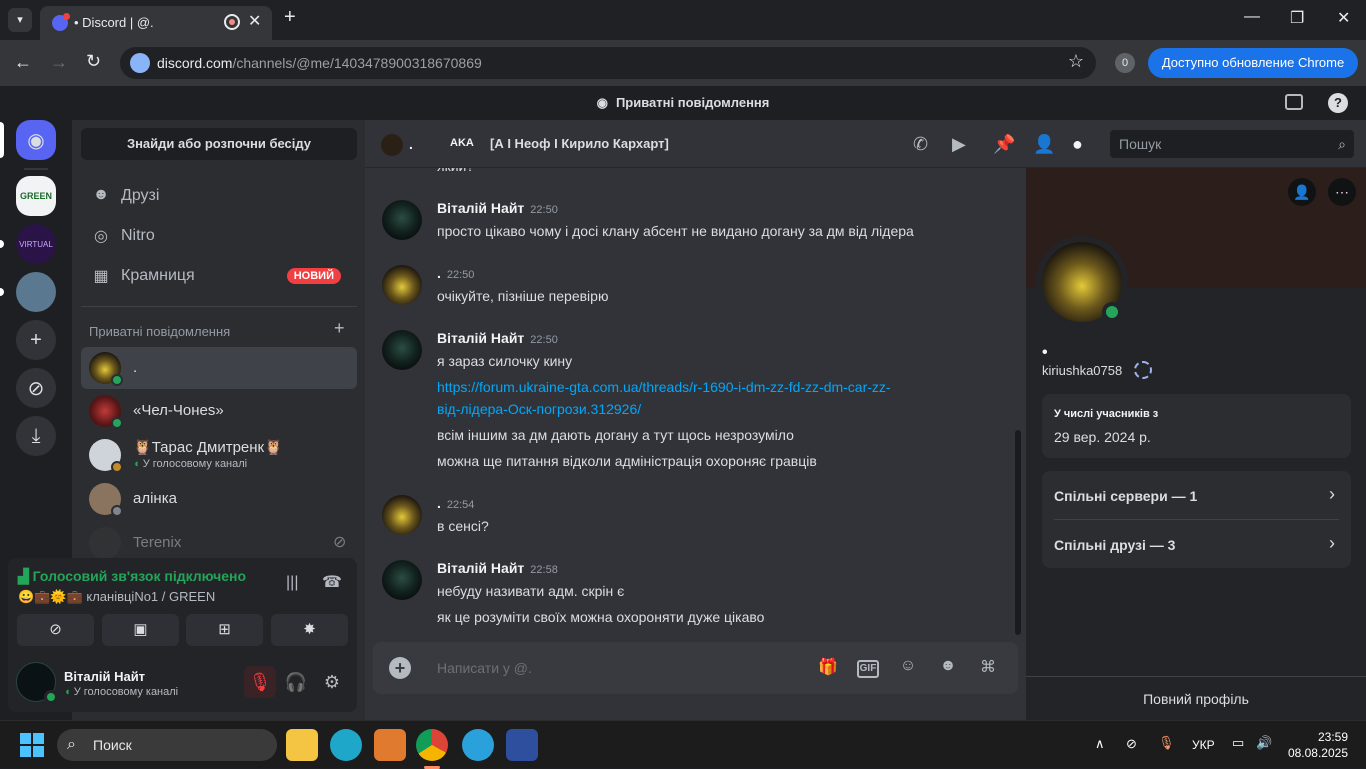 This screenshot has height=769, width=1366. Describe the element at coordinates (988, 667) in the screenshot. I see `apps-icon: ⌘` at that location.